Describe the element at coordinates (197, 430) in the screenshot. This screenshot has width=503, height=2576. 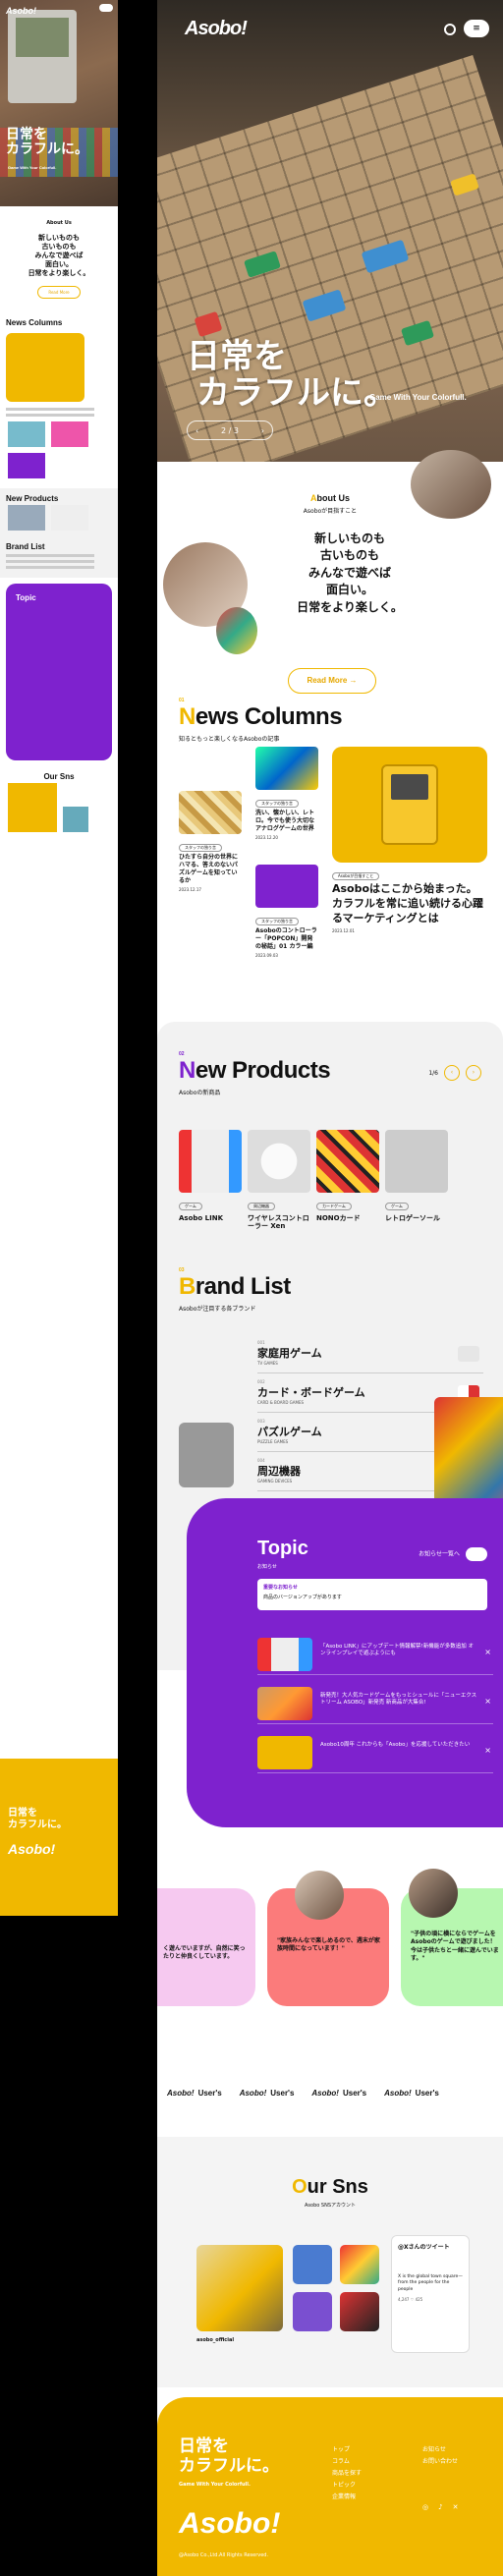
I see `pager-prev-icon: ‹` at that location.